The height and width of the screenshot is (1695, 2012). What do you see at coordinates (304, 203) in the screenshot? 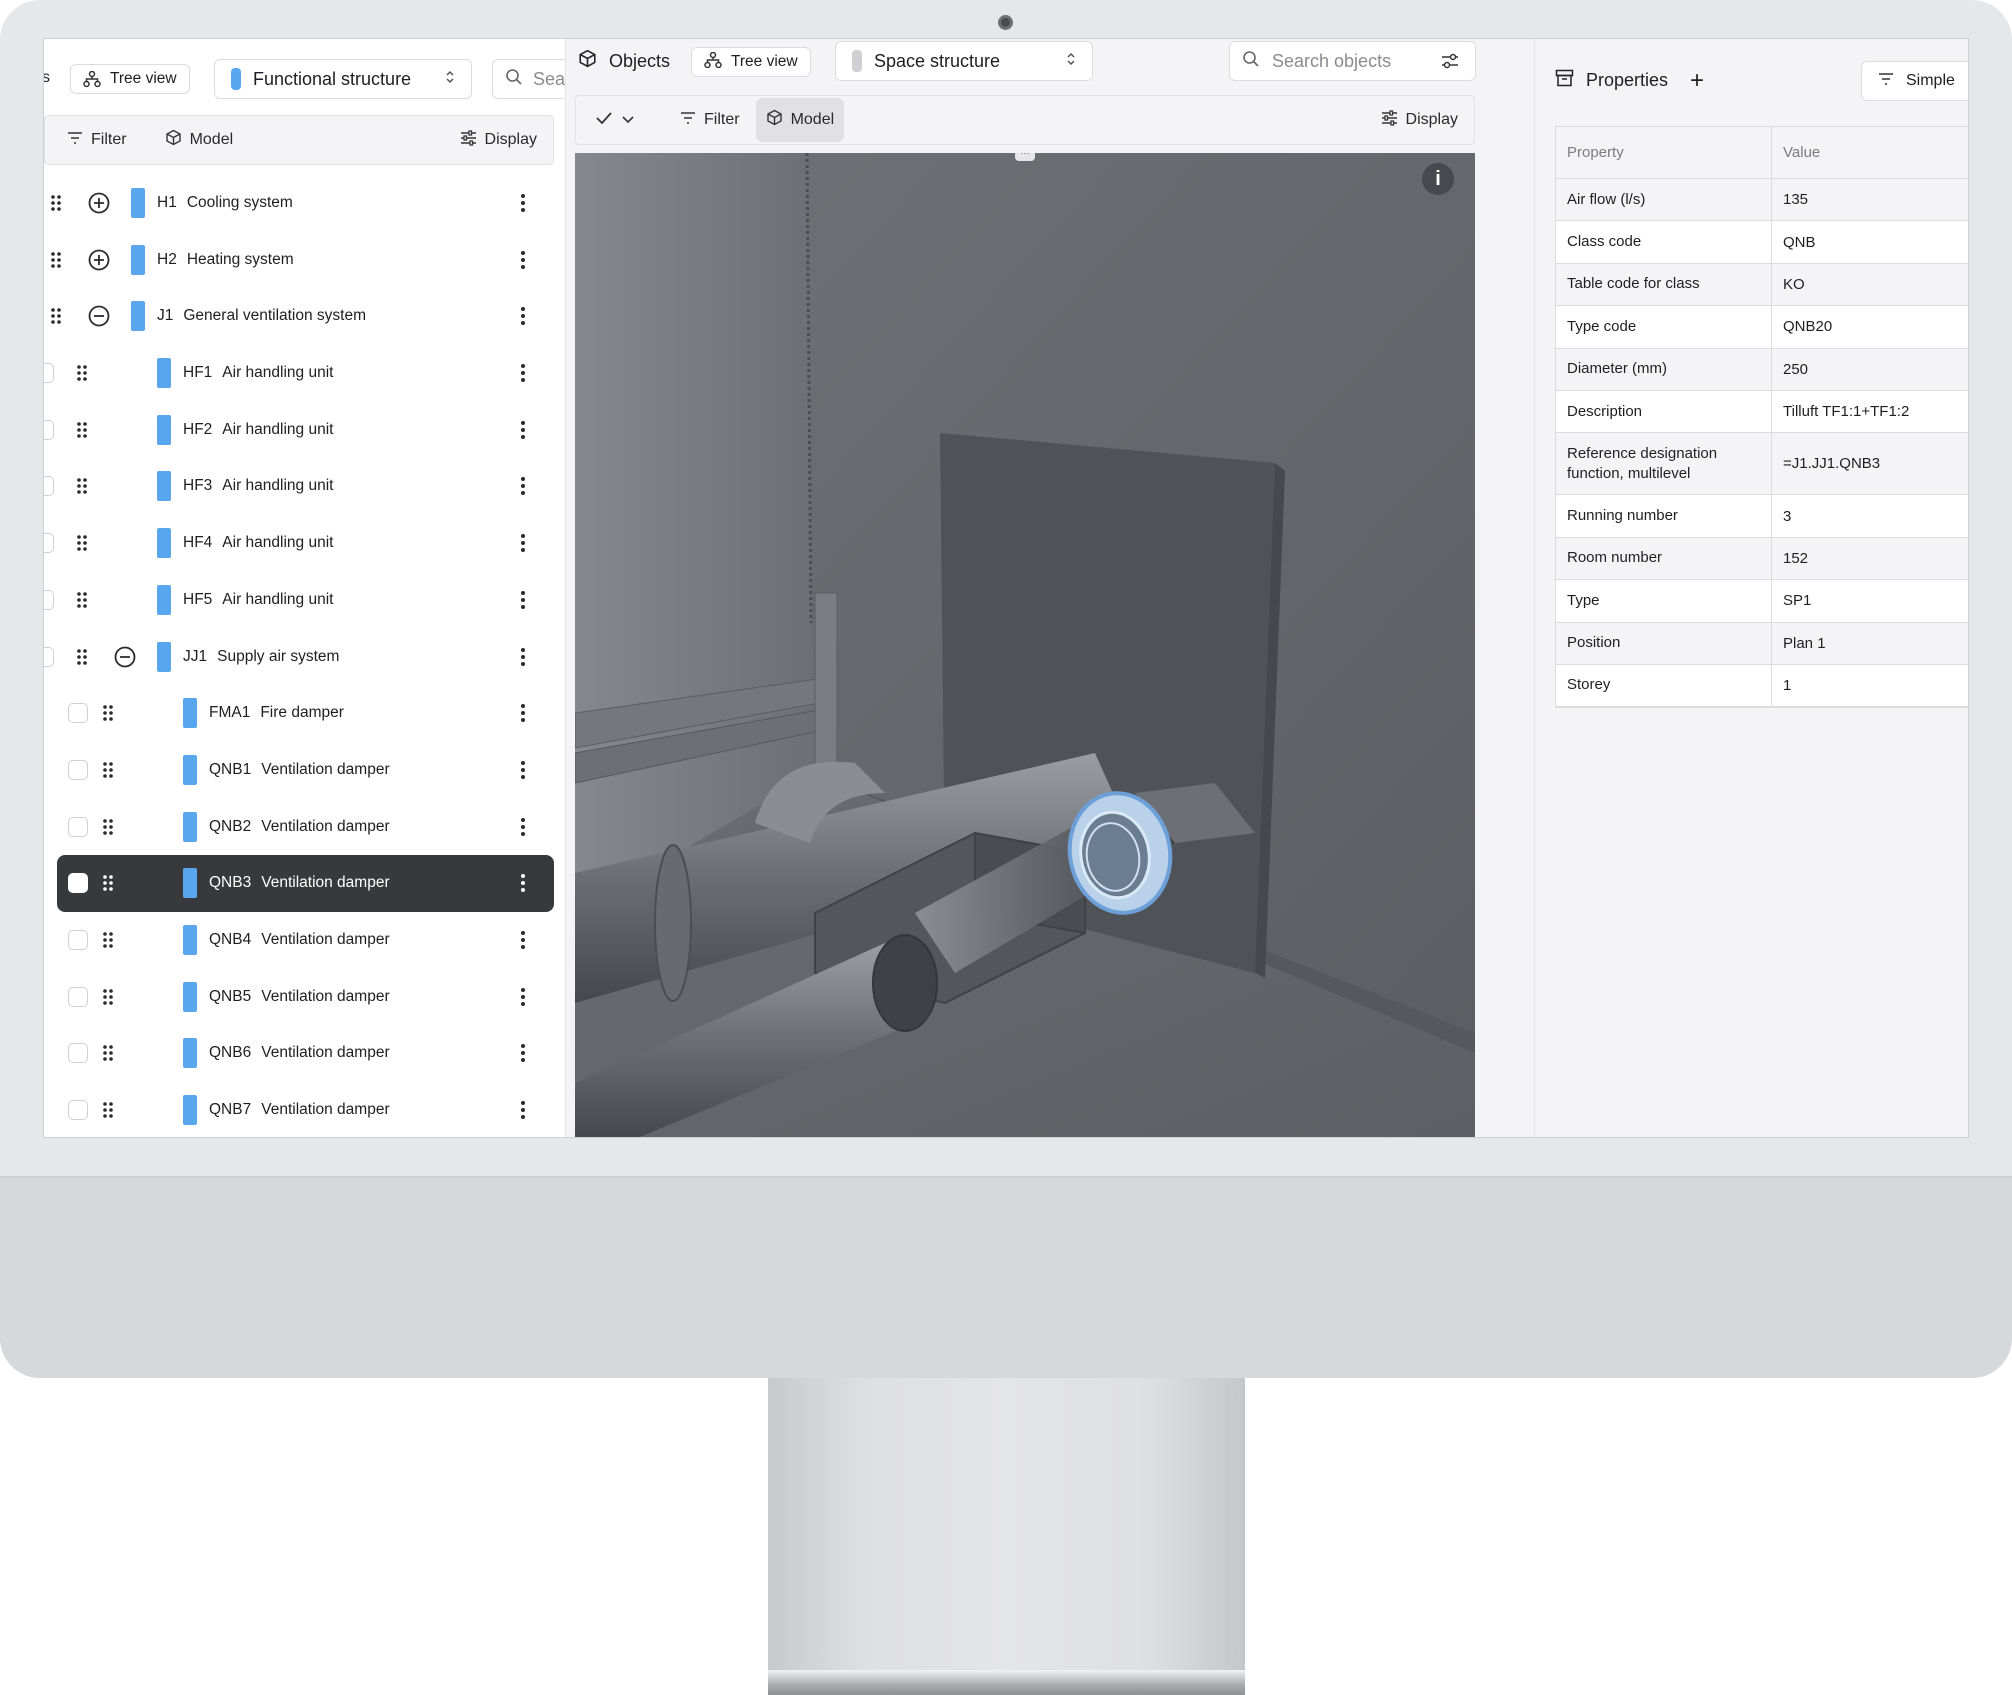
I see `tree-row: H1 Cooling system` at bounding box center [304, 203].